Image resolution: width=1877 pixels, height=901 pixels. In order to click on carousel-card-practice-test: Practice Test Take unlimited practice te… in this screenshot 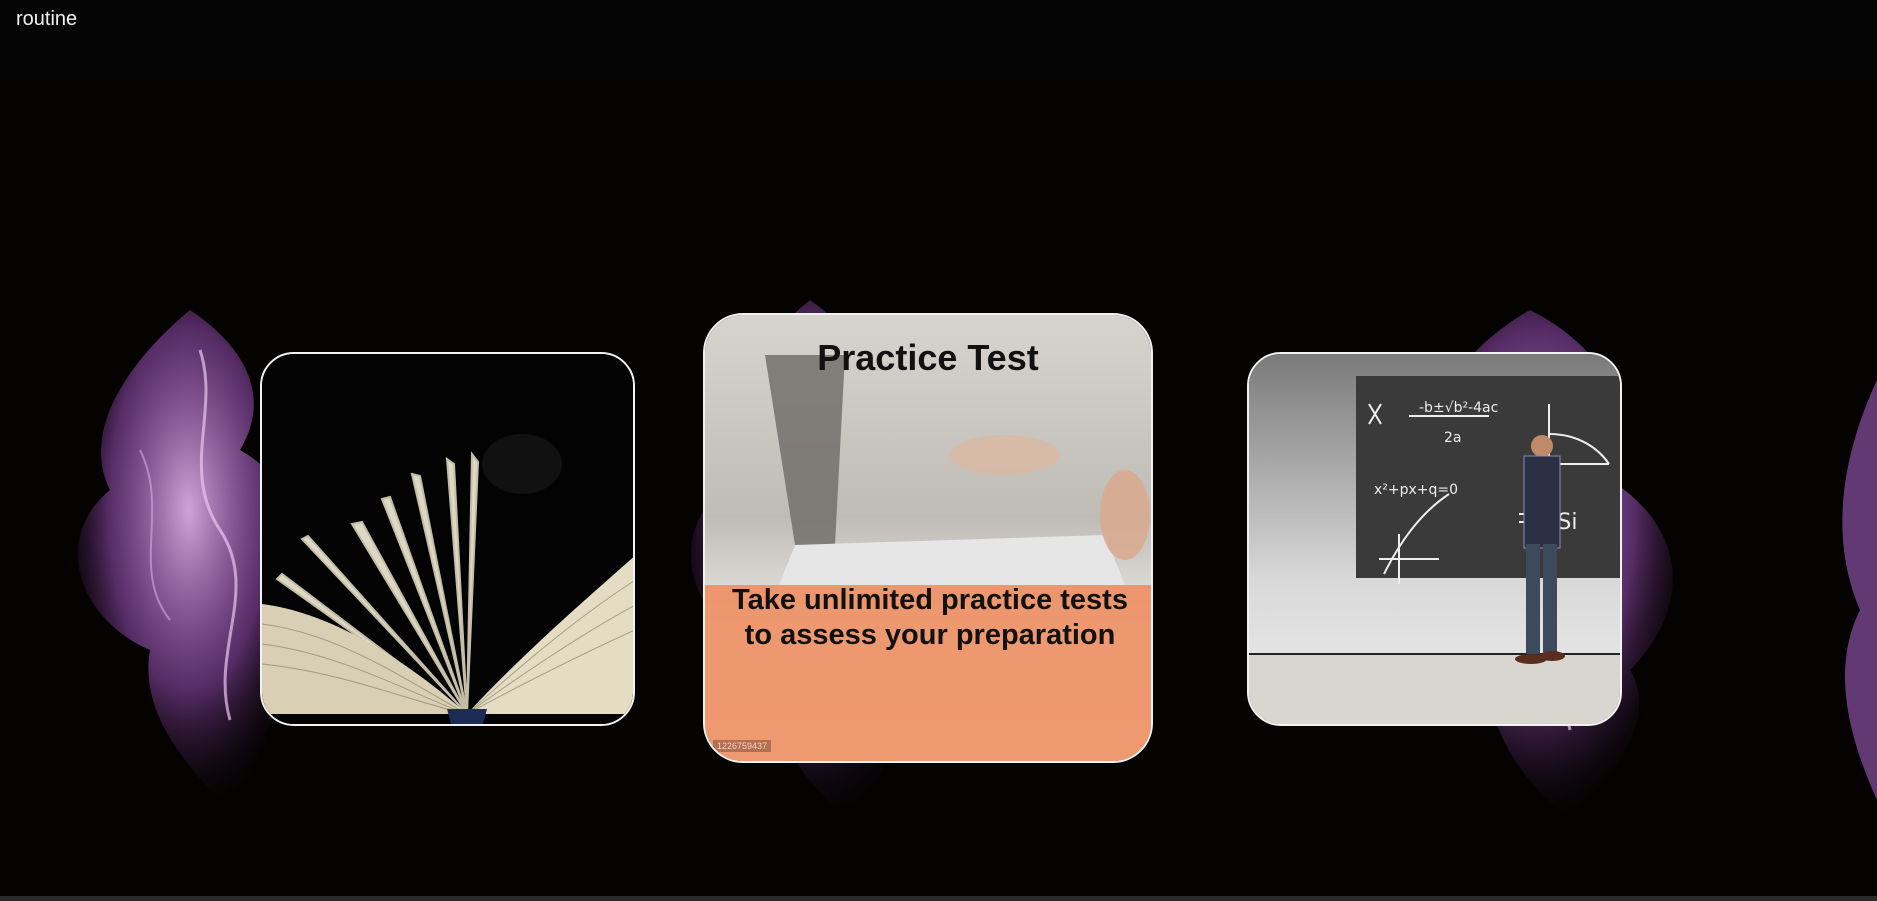, I will do `click(928, 538)`.